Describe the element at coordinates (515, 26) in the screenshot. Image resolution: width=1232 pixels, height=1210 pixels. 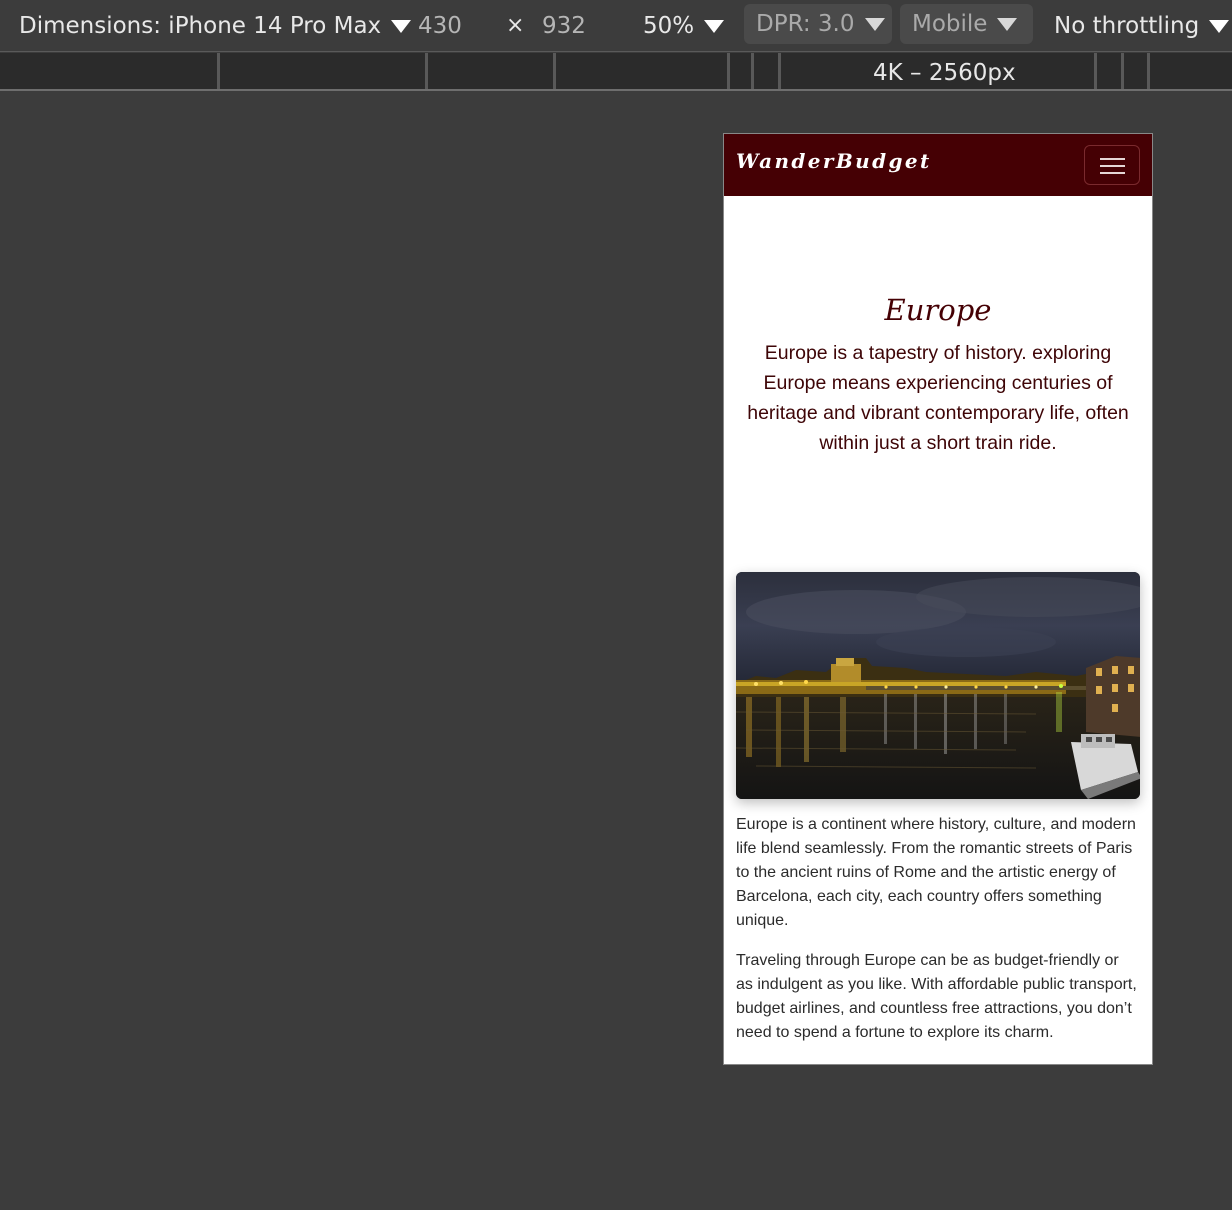
I see `swap-dimensions-icon: ×` at that location.